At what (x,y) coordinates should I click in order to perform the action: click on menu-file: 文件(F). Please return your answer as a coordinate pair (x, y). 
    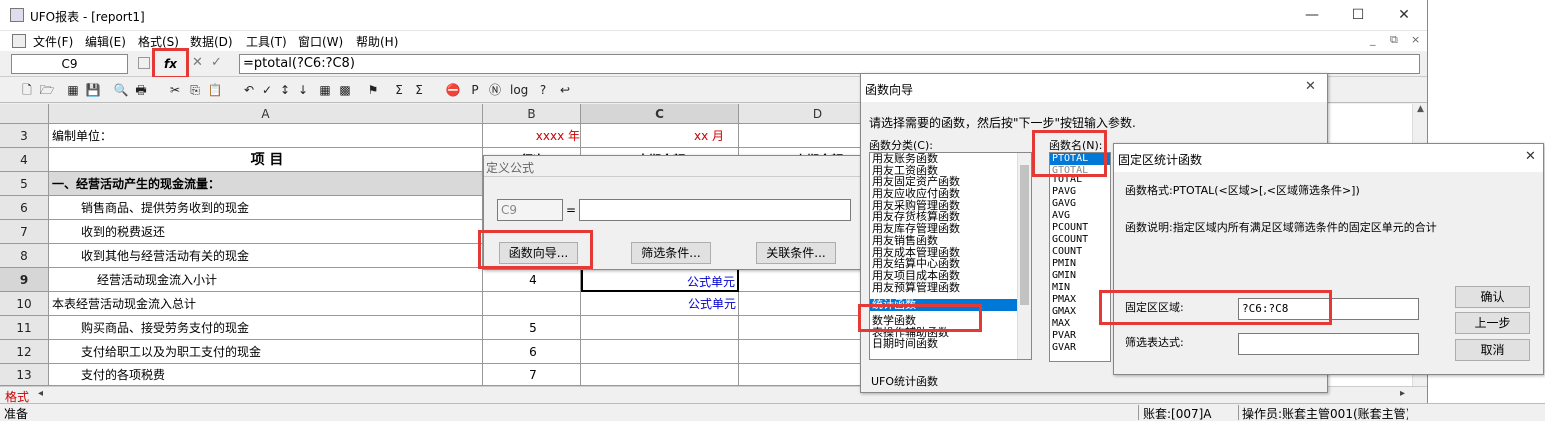
    Looking at the image, I should click on (53, 41).